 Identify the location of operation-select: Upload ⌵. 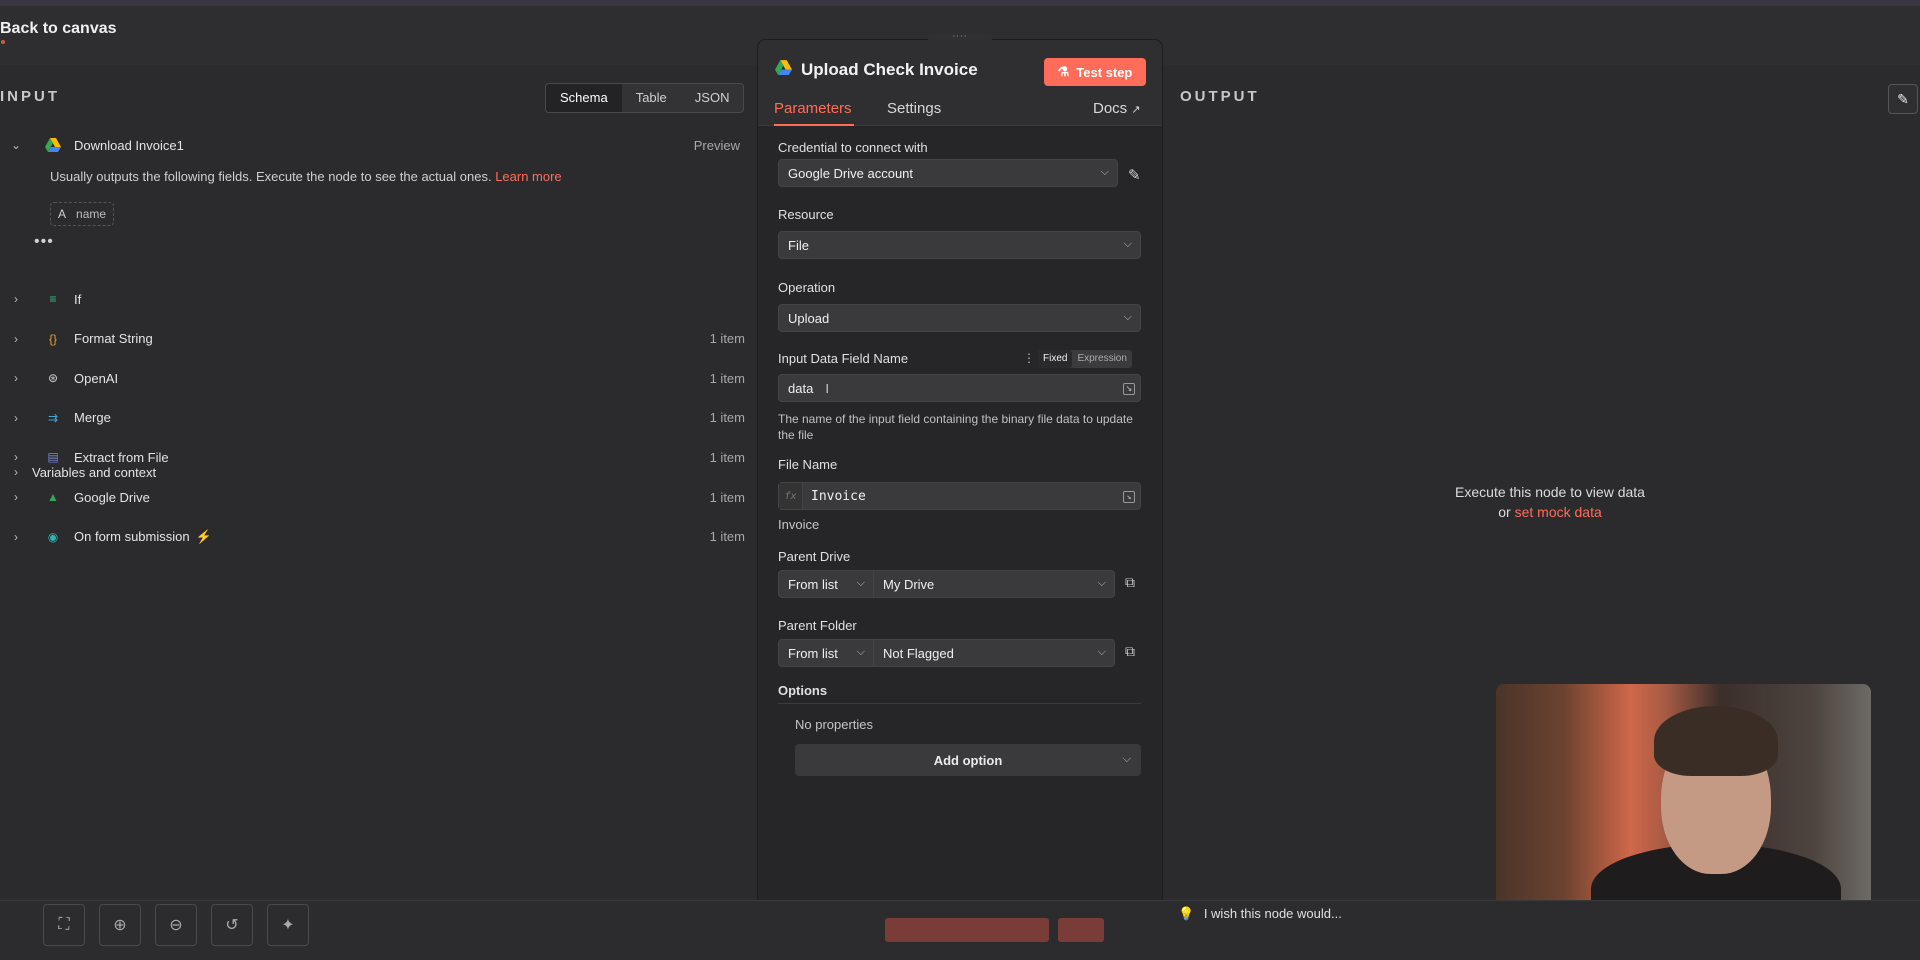
(959, 318).